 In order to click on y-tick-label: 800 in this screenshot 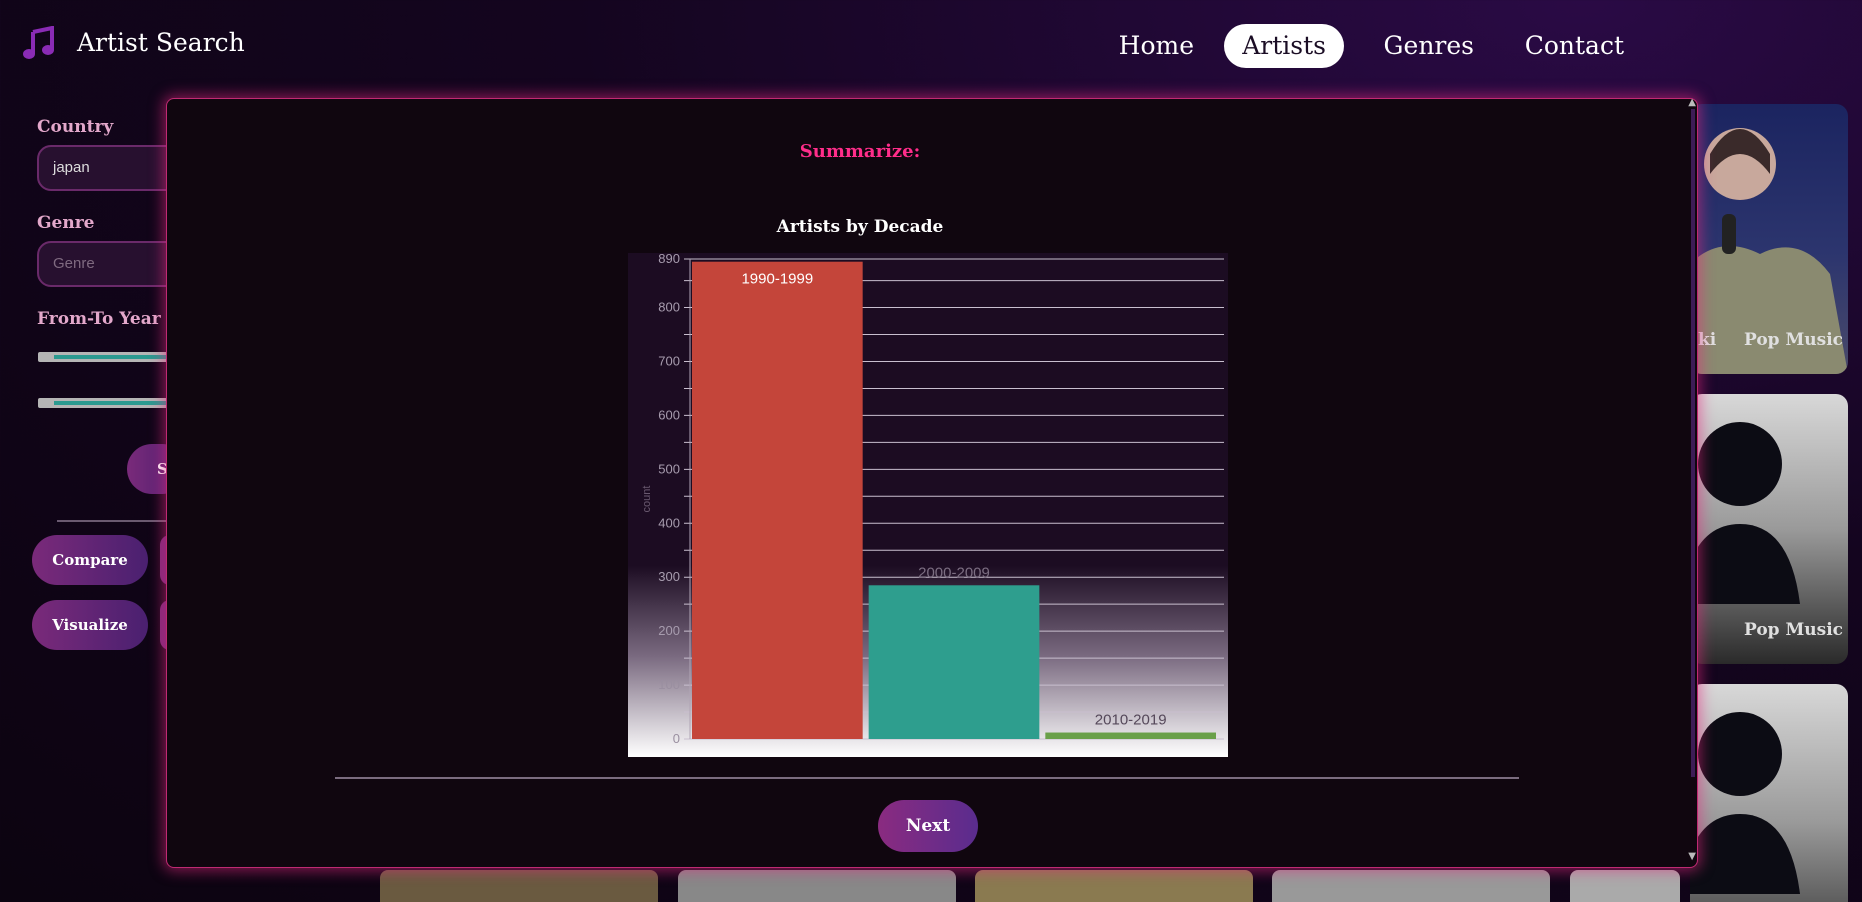, I will do `click(669, 307)`.